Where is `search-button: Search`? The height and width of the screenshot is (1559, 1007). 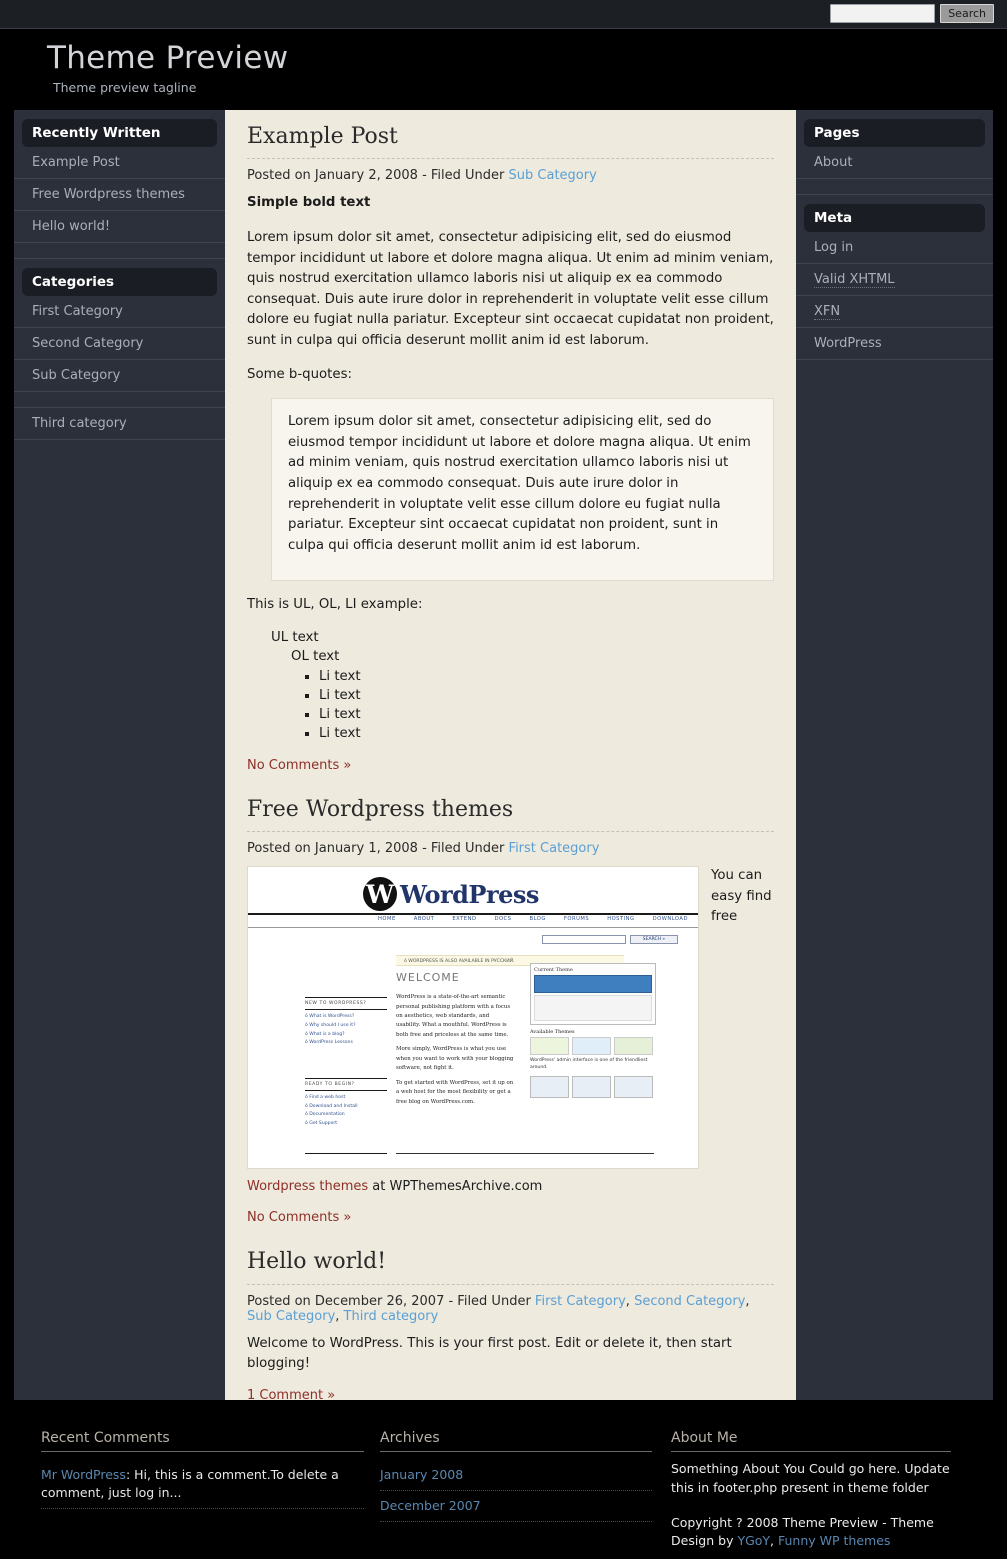 search-button: Search is located at coordinates (967, 13).